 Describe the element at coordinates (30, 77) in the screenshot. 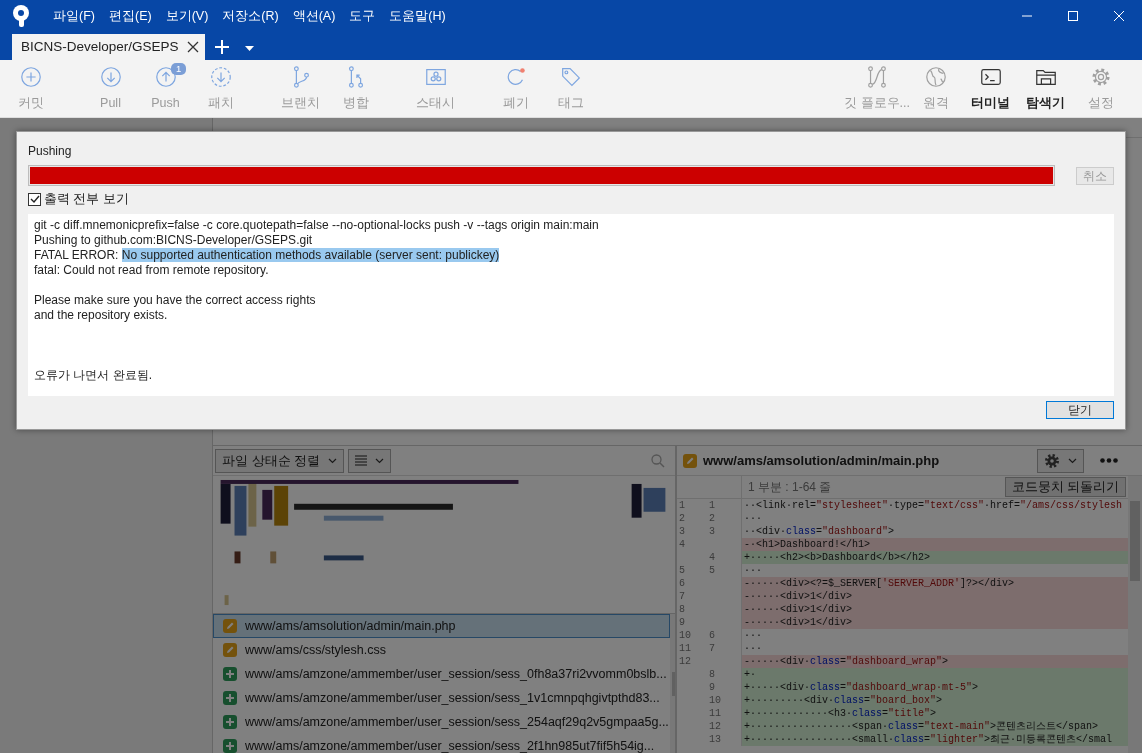

I see `plus-circle-icon` at that location.